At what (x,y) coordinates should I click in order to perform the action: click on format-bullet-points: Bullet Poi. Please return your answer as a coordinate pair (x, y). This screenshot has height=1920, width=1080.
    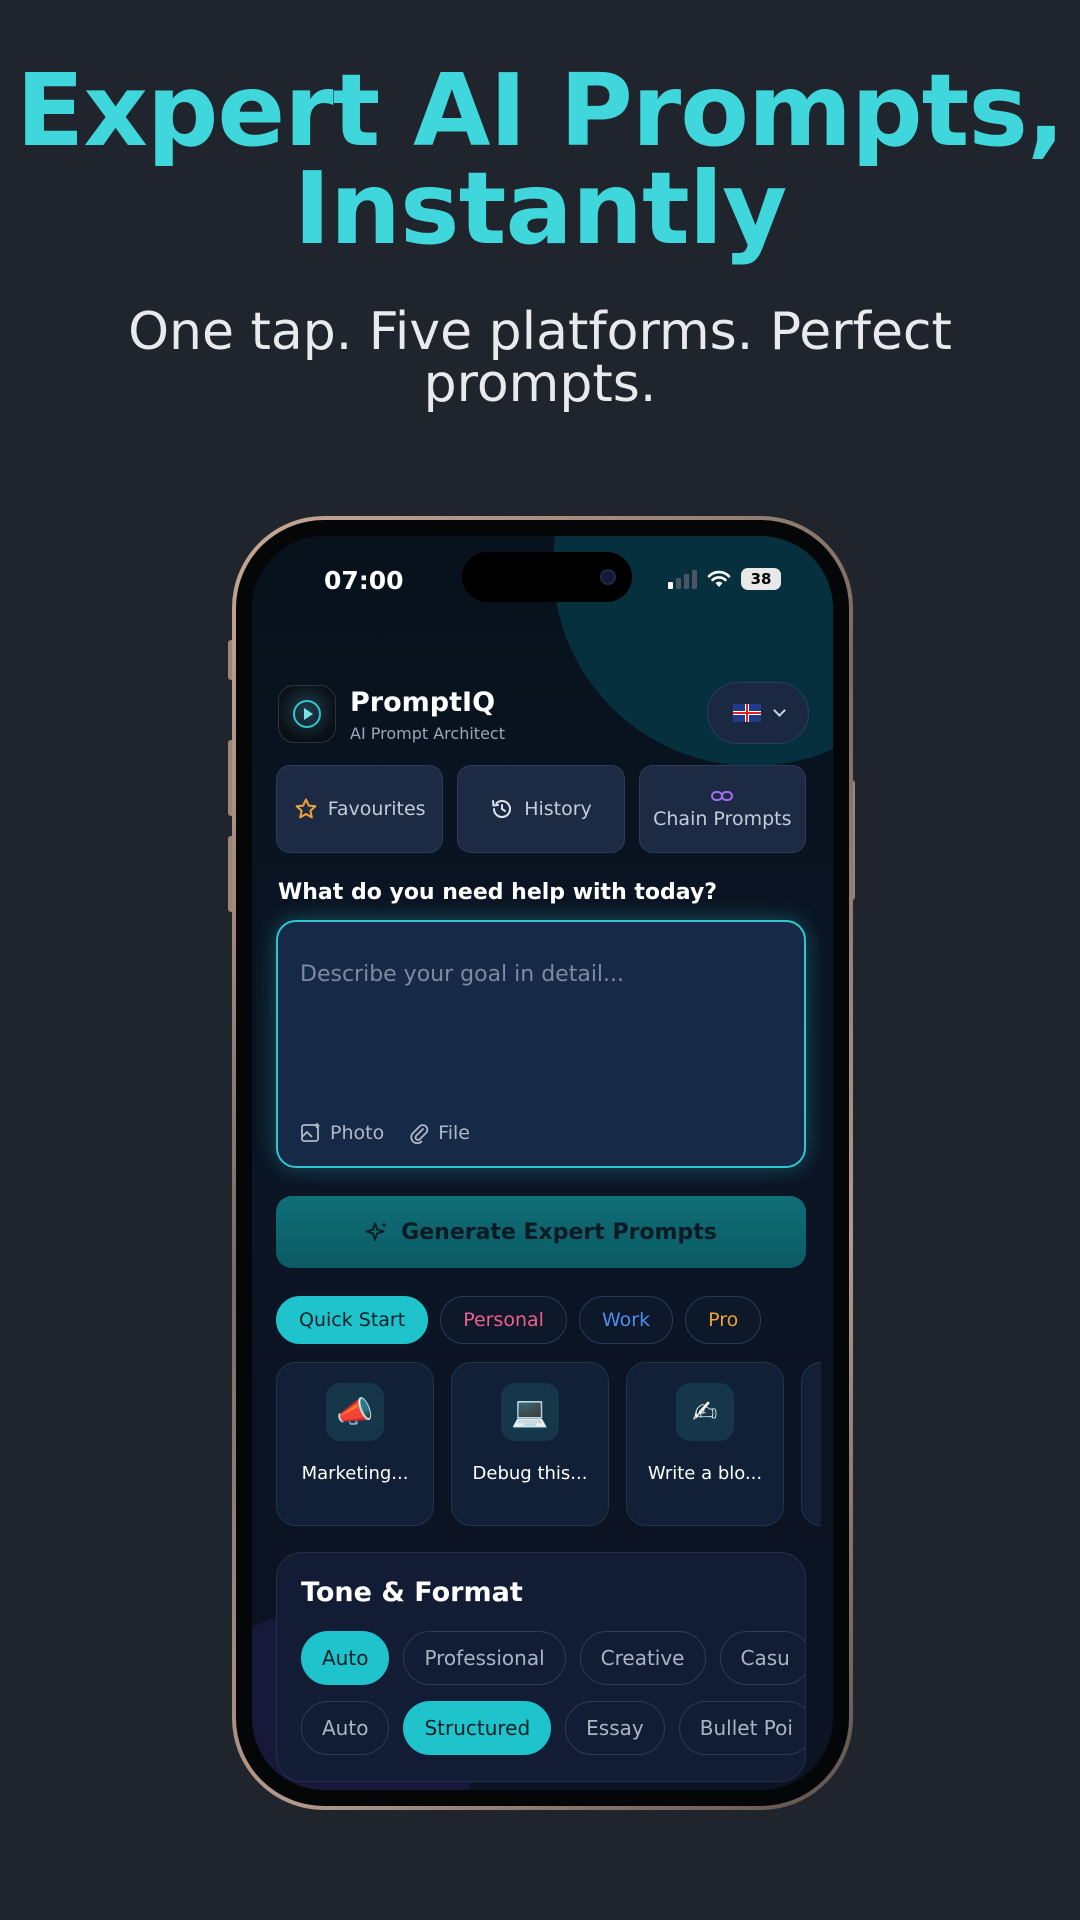
    Looking at the image, I should click on (741, 1728).